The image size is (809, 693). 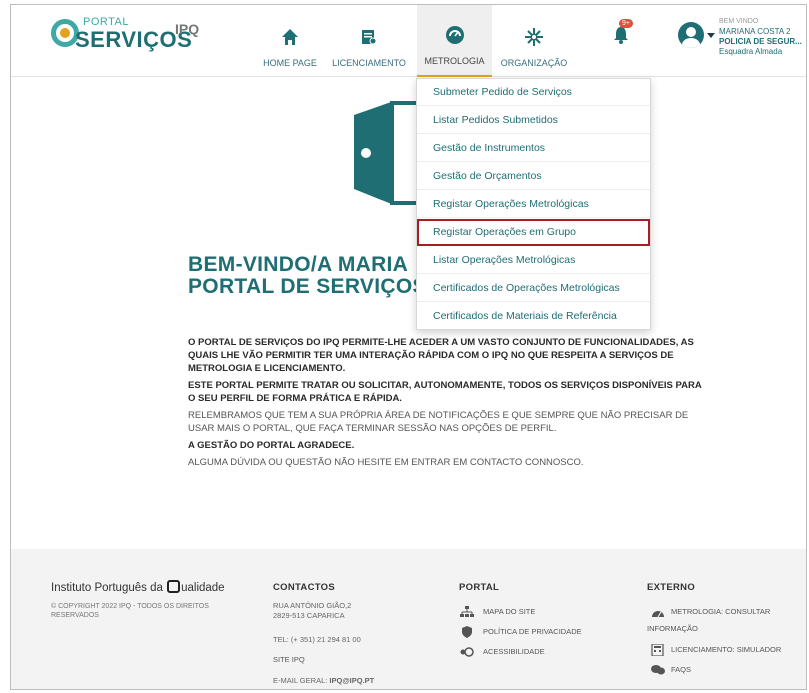 I want to click on footer-email-value: IPQ@IPQ.PT, so click(x=351, y=680).